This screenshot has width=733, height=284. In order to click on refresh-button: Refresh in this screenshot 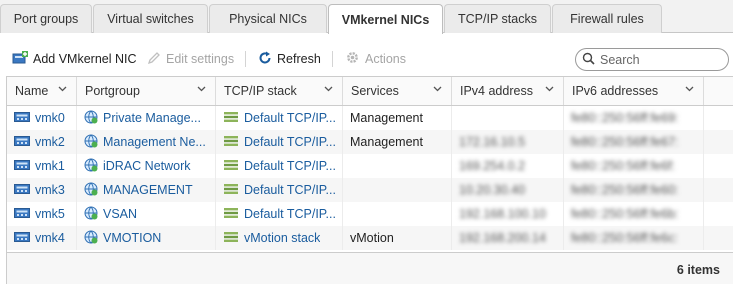, I will do `click(289, 59)`.